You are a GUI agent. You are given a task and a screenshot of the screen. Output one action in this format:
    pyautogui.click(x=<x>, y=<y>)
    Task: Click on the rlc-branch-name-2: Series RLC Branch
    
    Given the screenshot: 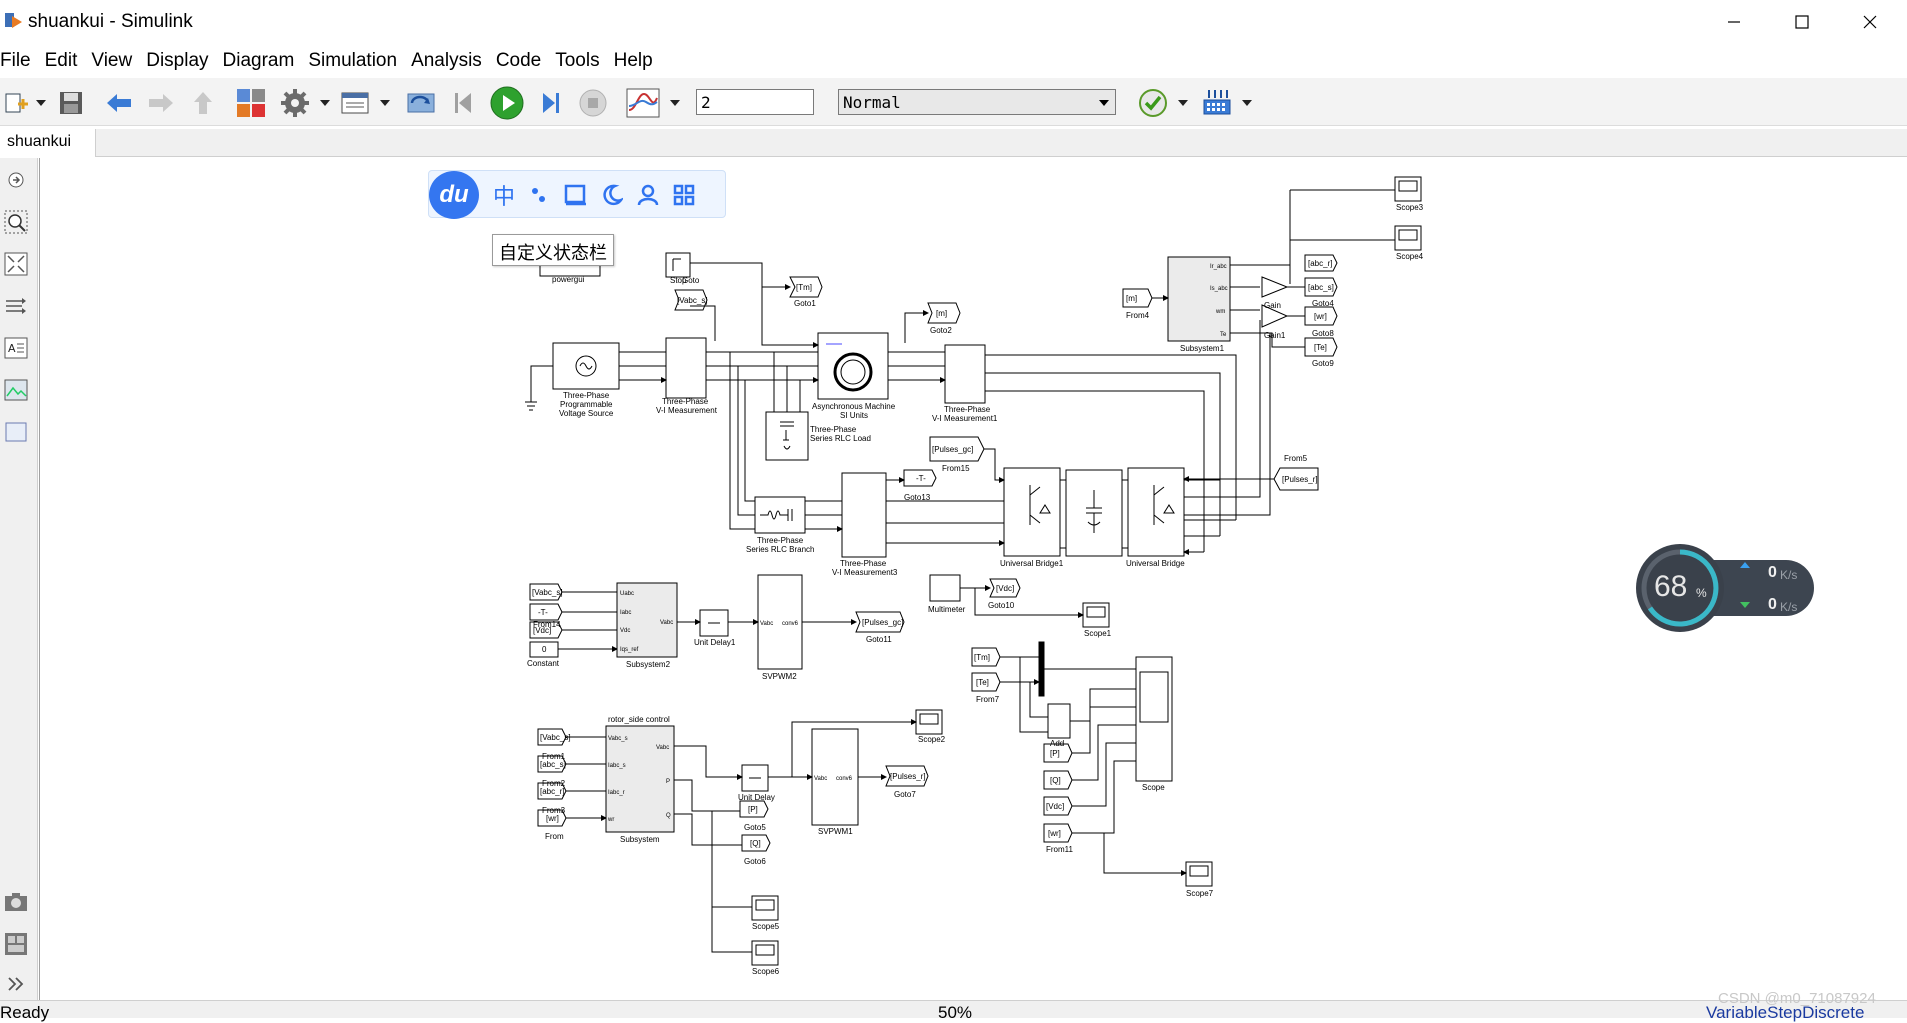 What is the action you would take?
    pyautogui.click(x=780, y=549)
    